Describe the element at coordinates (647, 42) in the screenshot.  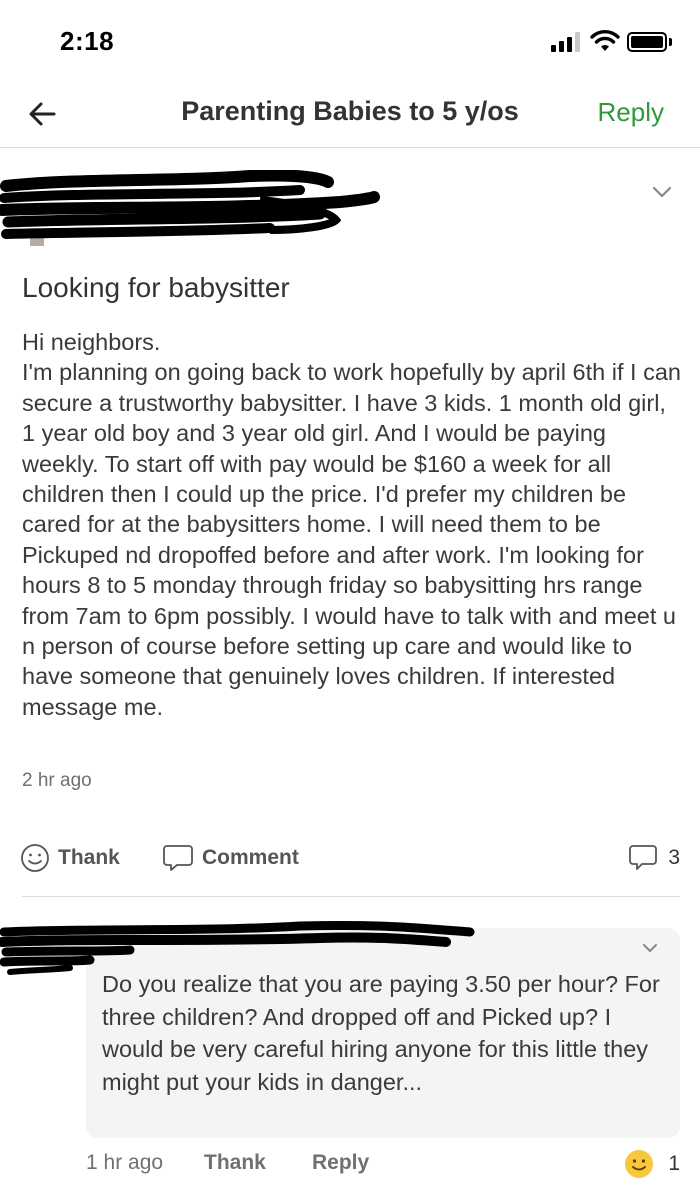
I see `battery-icon` at that location.